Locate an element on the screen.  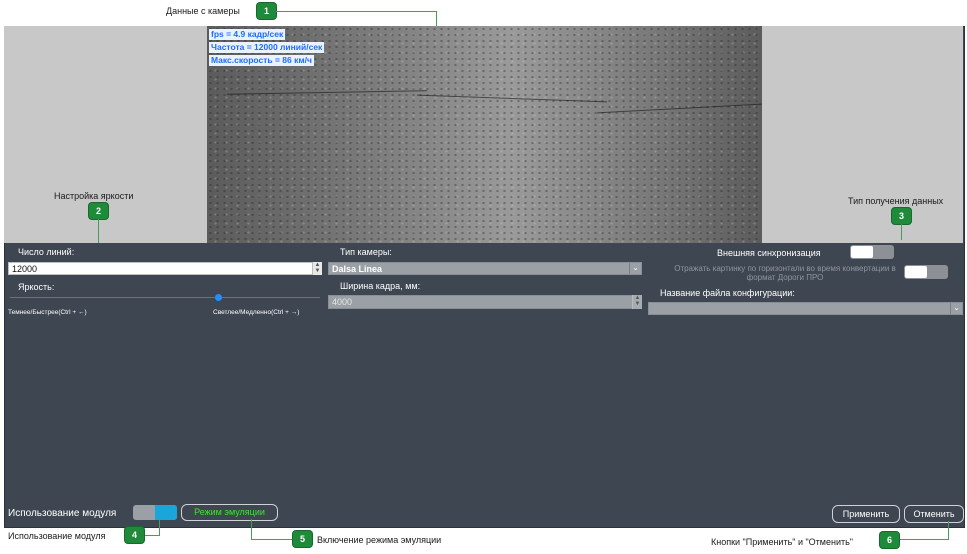
brightness-slider-thumb is located at coordinates (218, 297).